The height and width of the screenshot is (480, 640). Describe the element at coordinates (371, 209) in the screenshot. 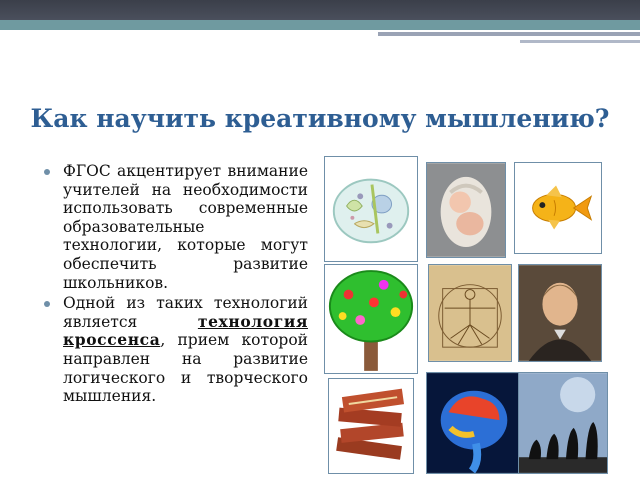

I see `cell-icon` at that location.